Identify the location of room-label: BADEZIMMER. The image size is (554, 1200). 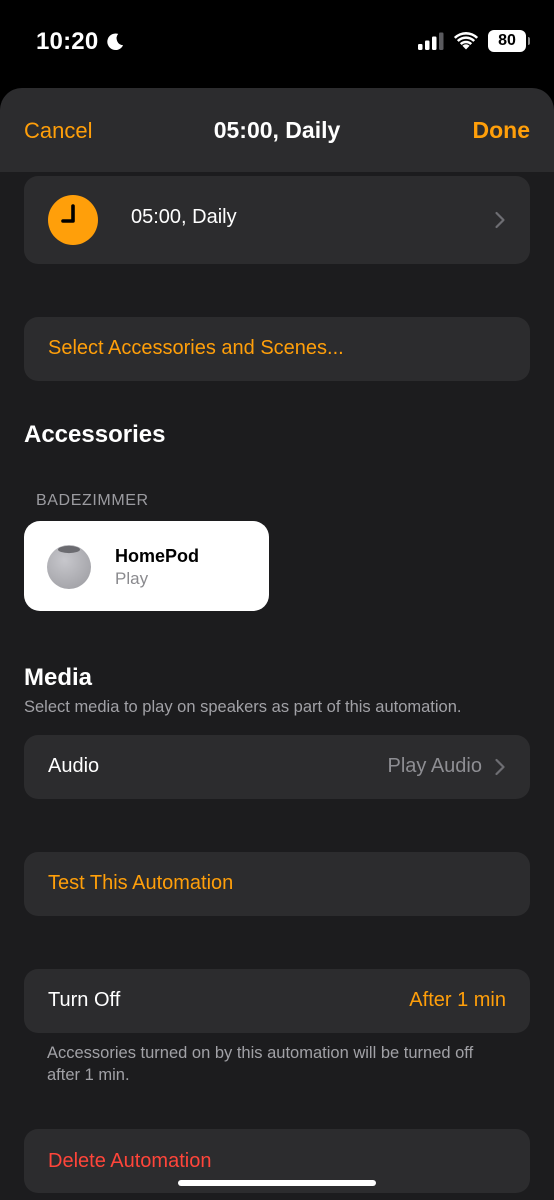
(92, 500).